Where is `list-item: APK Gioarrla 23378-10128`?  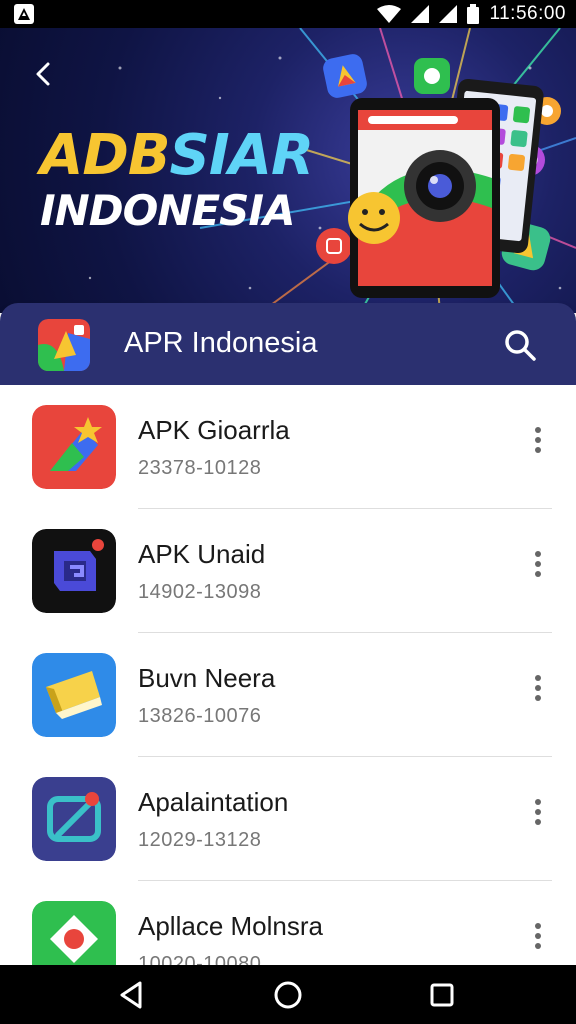 list-item: APK Gioarrla 23378-10128 is located at coordinates (288, 447).